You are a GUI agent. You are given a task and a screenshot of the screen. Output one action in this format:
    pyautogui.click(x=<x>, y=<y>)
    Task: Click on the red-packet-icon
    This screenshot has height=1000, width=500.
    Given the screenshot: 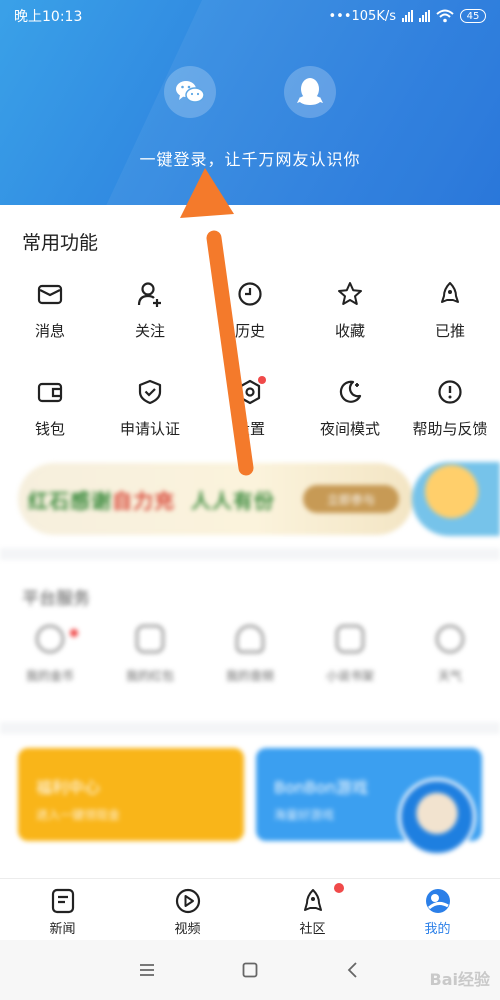 What is the action you would take?
    pyautogui.click(x=150, y=639)
    